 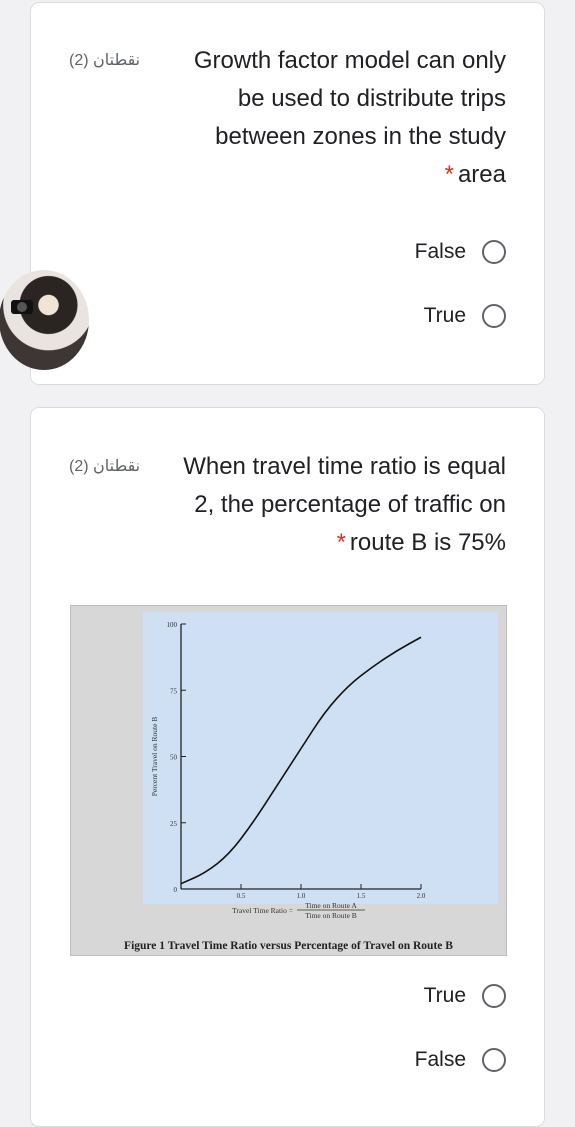 I want to click on y-tick-label: 100, so click(x=172, y=625).